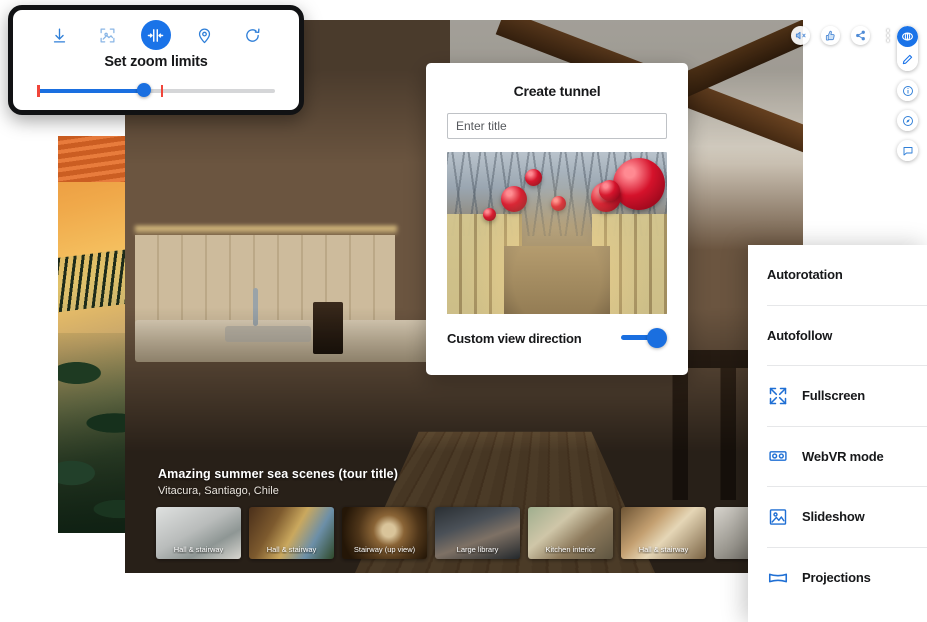 The height and width of the screenshot is (622, 927). Describe the element at coordinates (907, 120) in the screenshot. I see `compass-icon` at that location.